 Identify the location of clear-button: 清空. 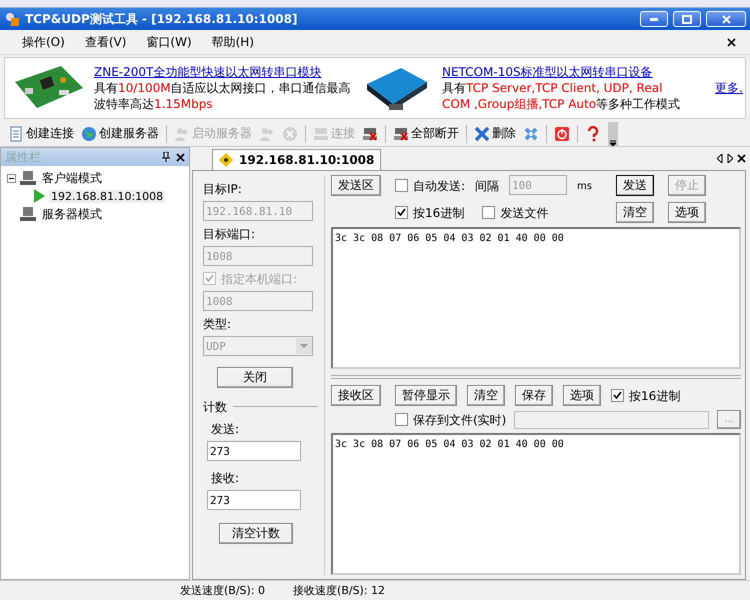
(635, 212).